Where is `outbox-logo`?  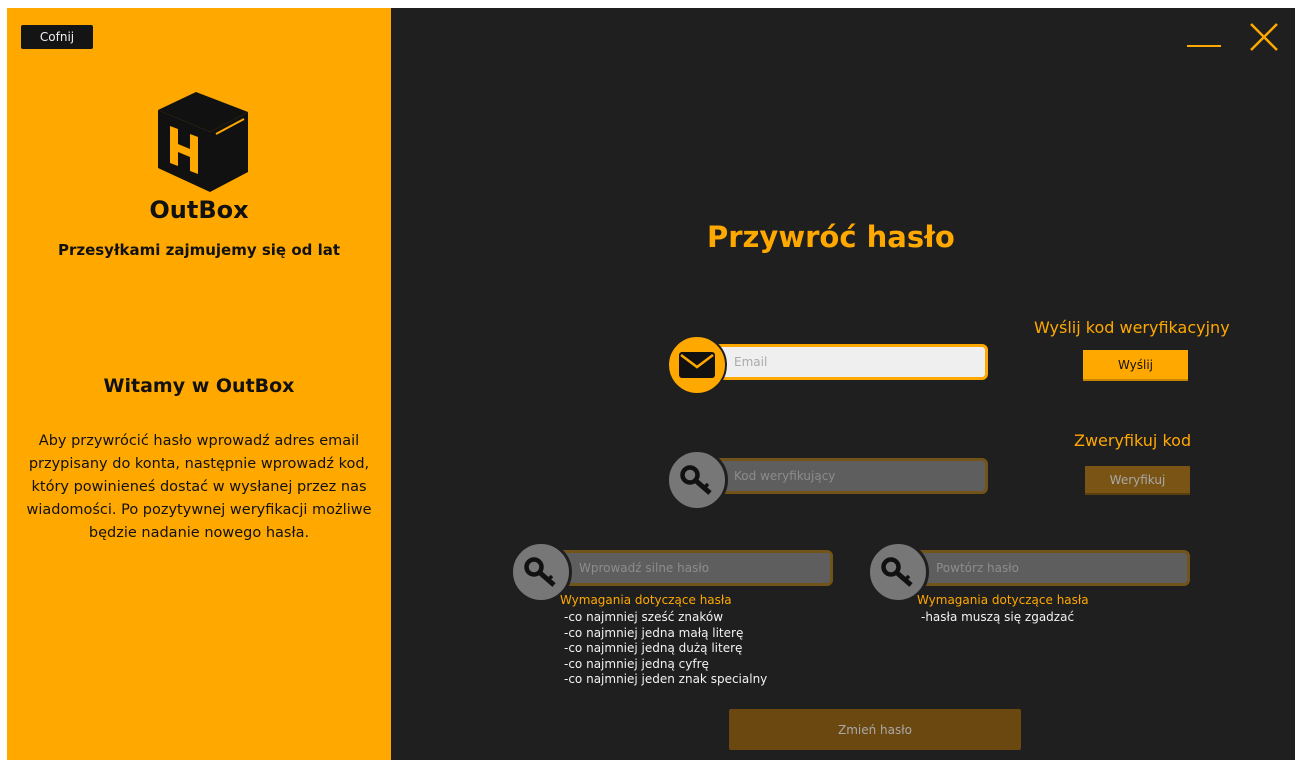 outbox-logo is located at coordinates (203, 142).